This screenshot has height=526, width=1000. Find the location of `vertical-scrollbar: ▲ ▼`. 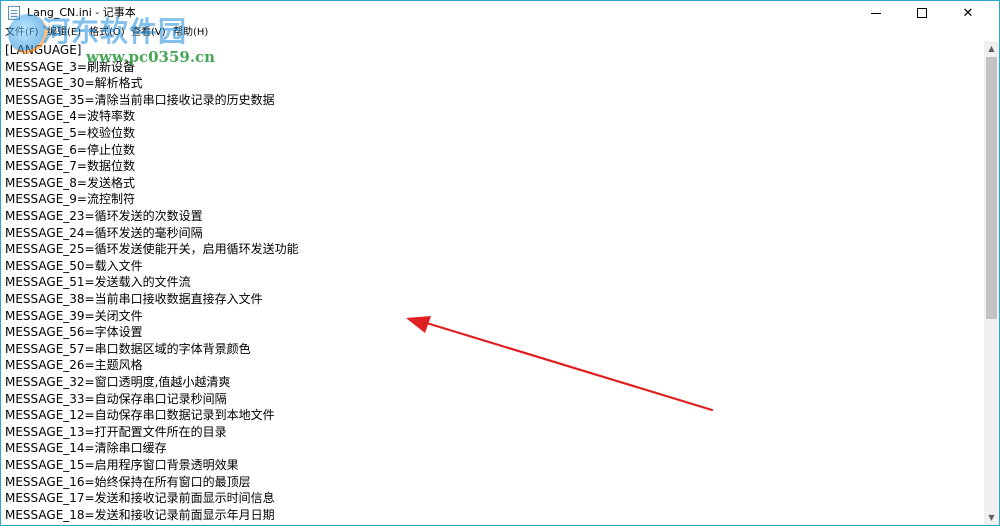

vertical-scrollbar: ▲ ▼ is located at coordinates (991, 283).